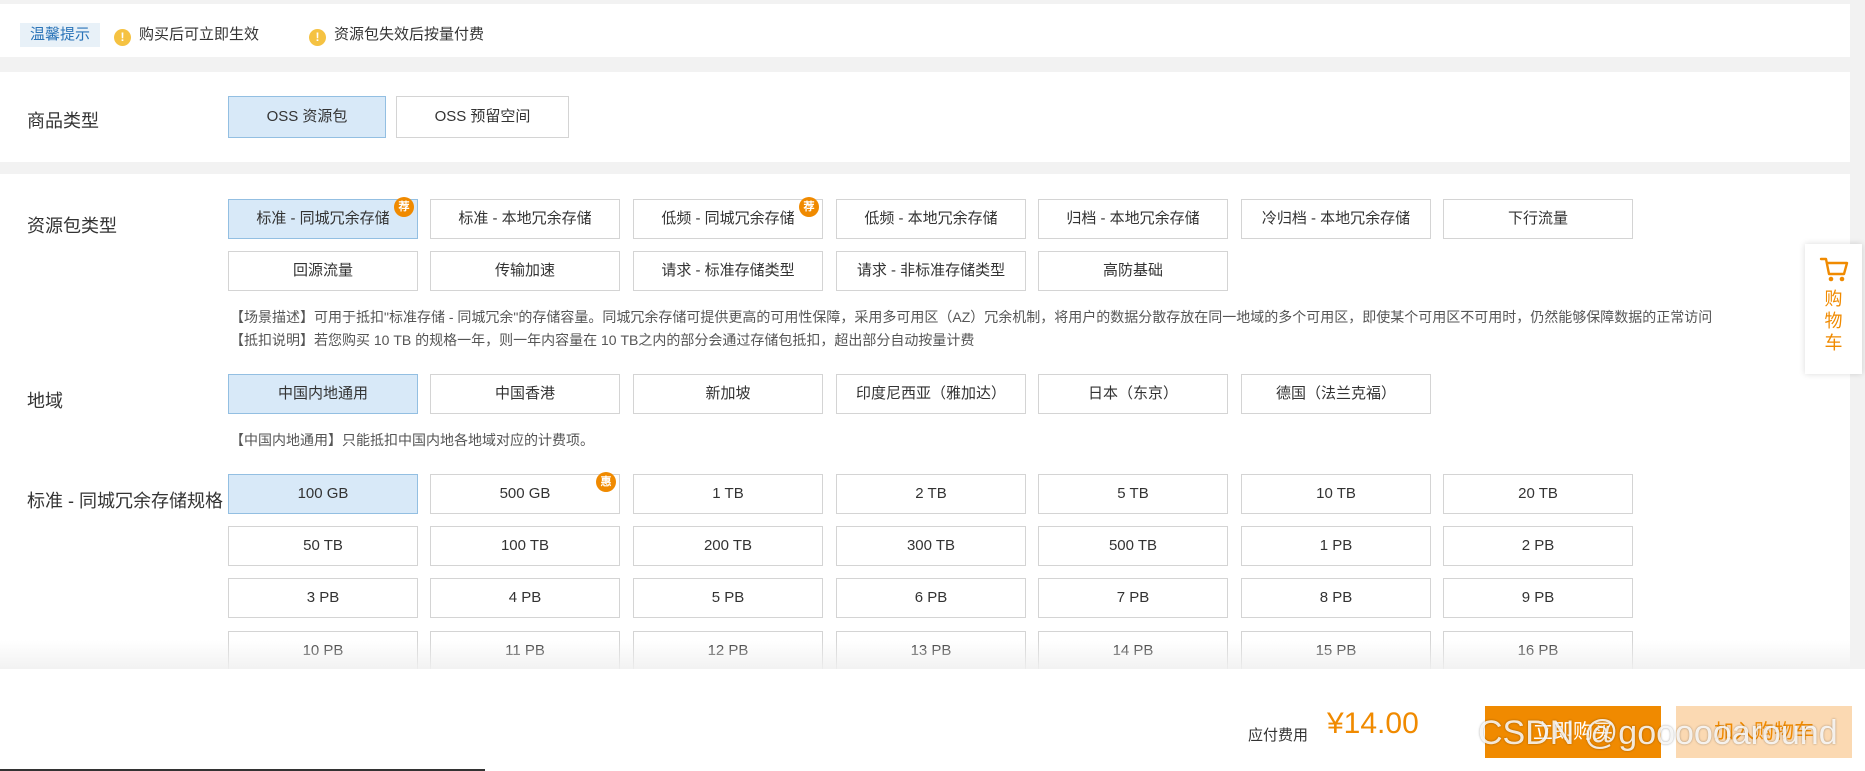 This screenshot has height=771, width=1865. I want to click on package-type-option: 标准 - 本地冗余存储, so click(525, 219).